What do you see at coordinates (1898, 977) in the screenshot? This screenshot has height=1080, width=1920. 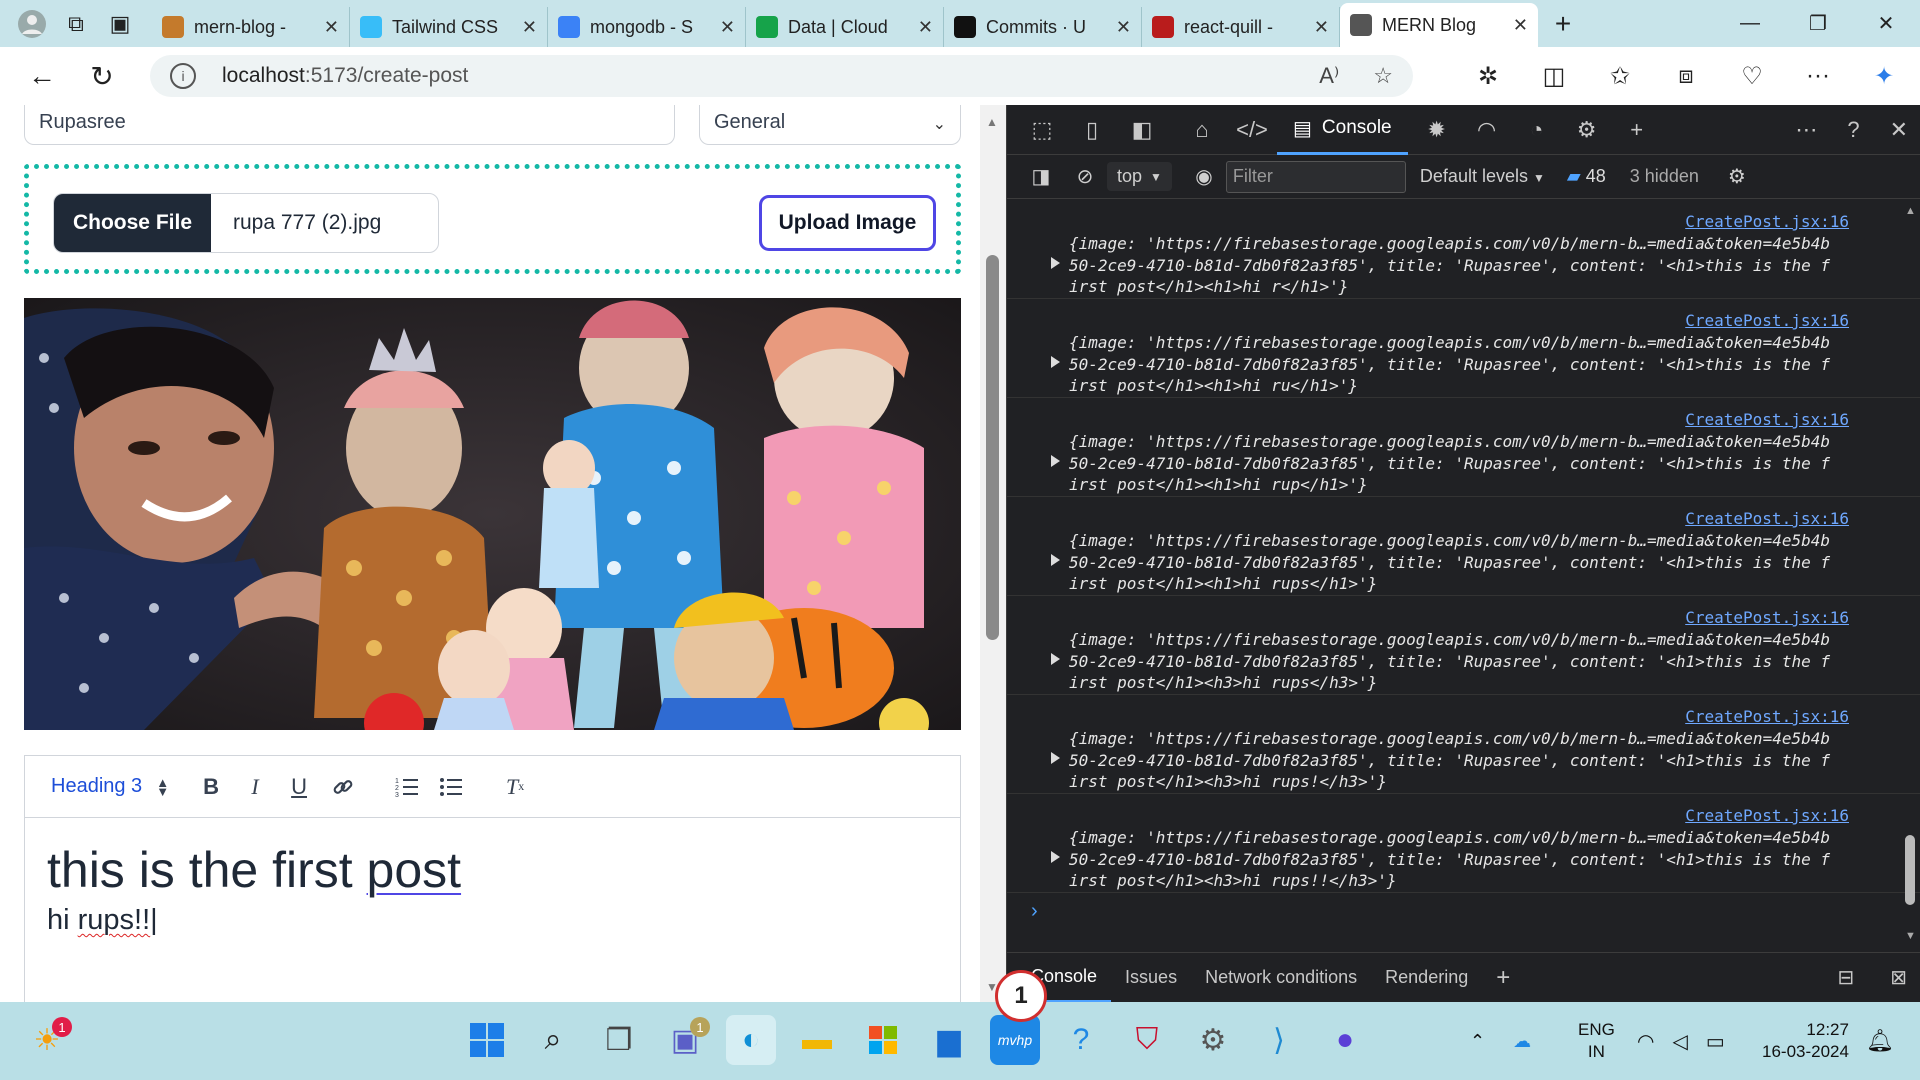 I see `close-drawer-icon: ⊠` at bounding box center [1898, 977].